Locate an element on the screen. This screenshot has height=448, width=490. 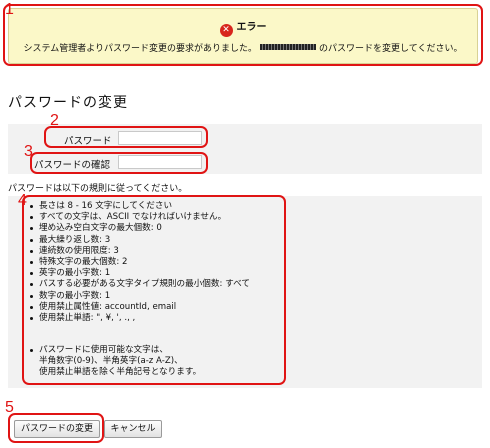
annotation-number-3: 3 is located at coordinates (28, 151).